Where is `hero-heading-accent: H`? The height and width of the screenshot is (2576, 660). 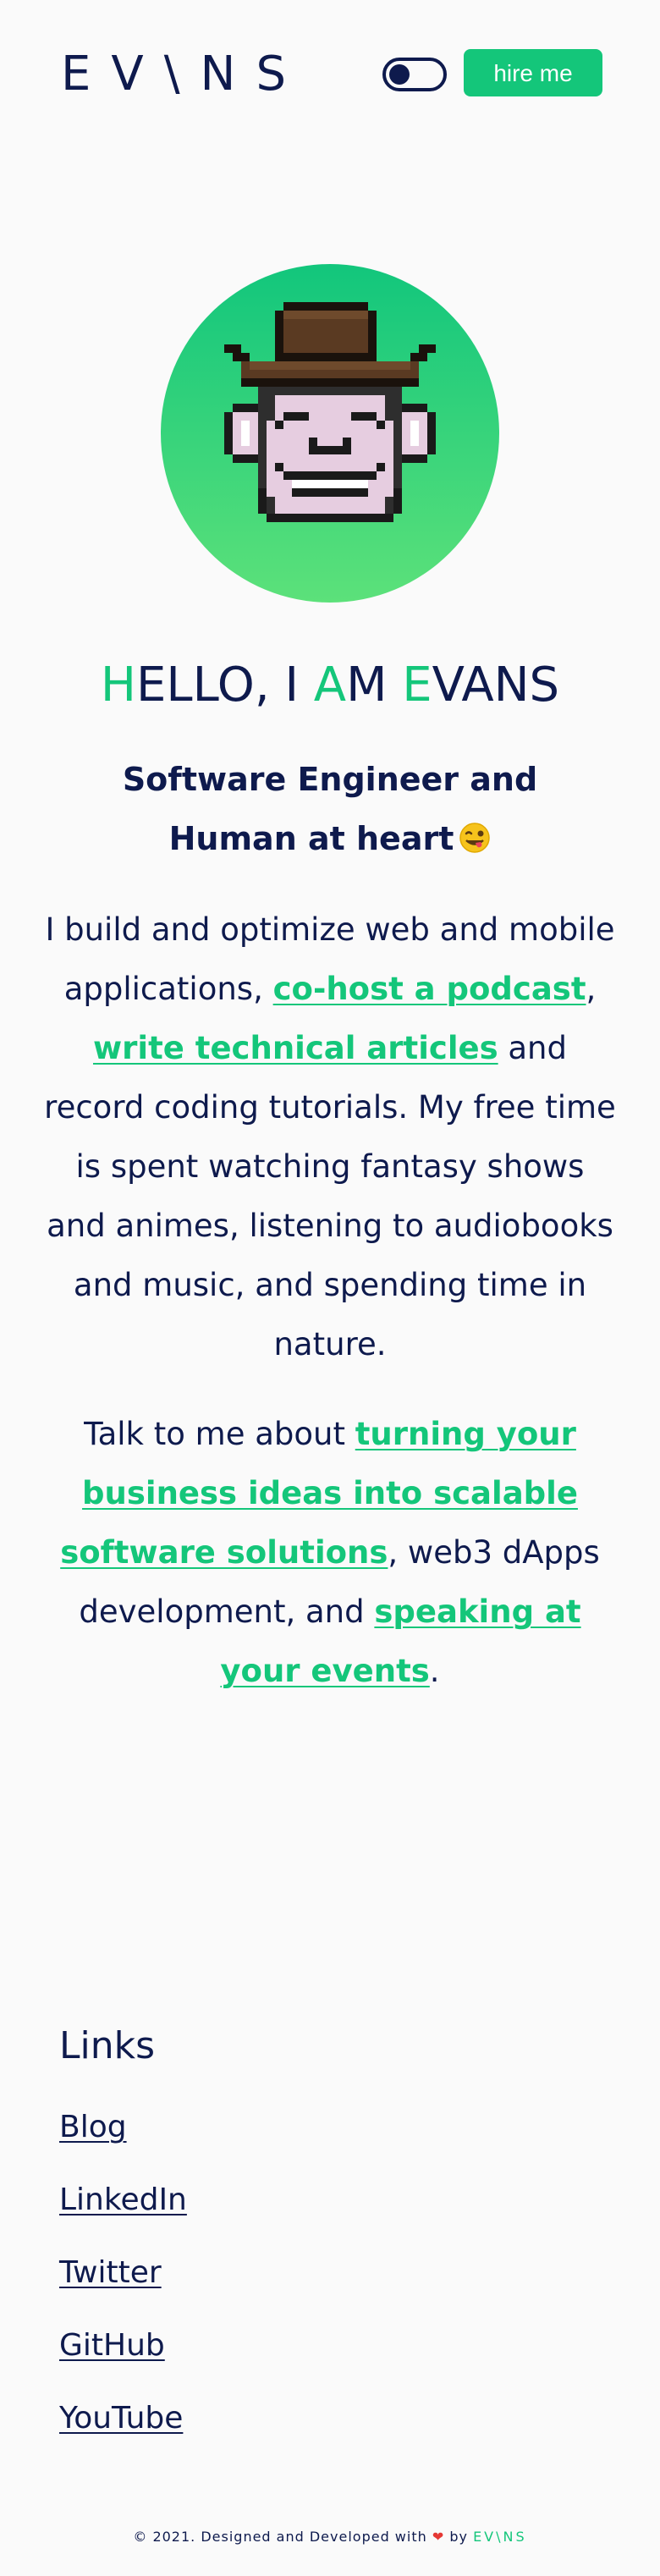
hero-heading-accent: H is located at coordinates (118, 685).